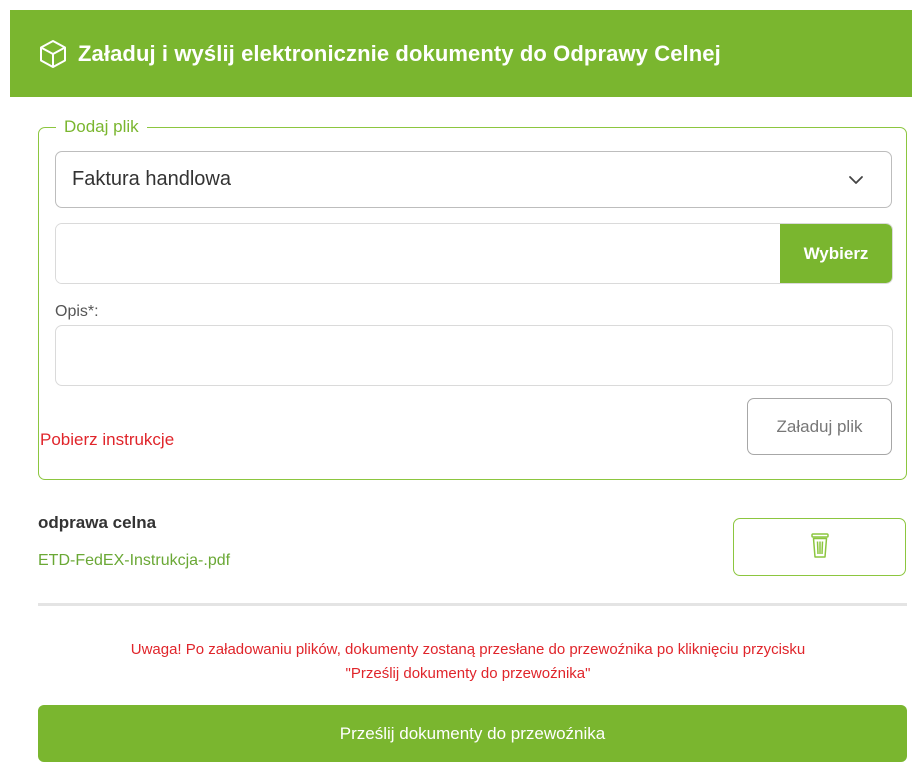 Image resolution: width=912 pixels, height=764 pixels. I want to click on delete-file-button, so click(819, 547).